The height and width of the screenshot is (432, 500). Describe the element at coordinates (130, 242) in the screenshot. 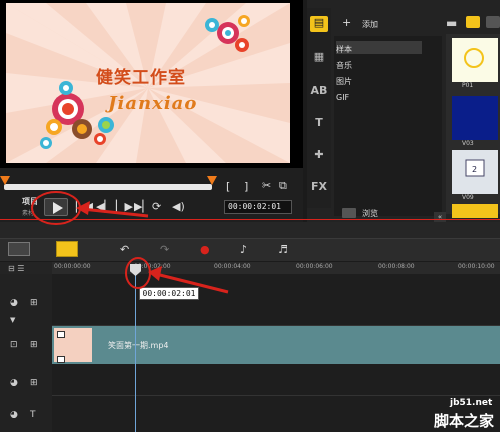

I see `annotation-overlay` at that location.